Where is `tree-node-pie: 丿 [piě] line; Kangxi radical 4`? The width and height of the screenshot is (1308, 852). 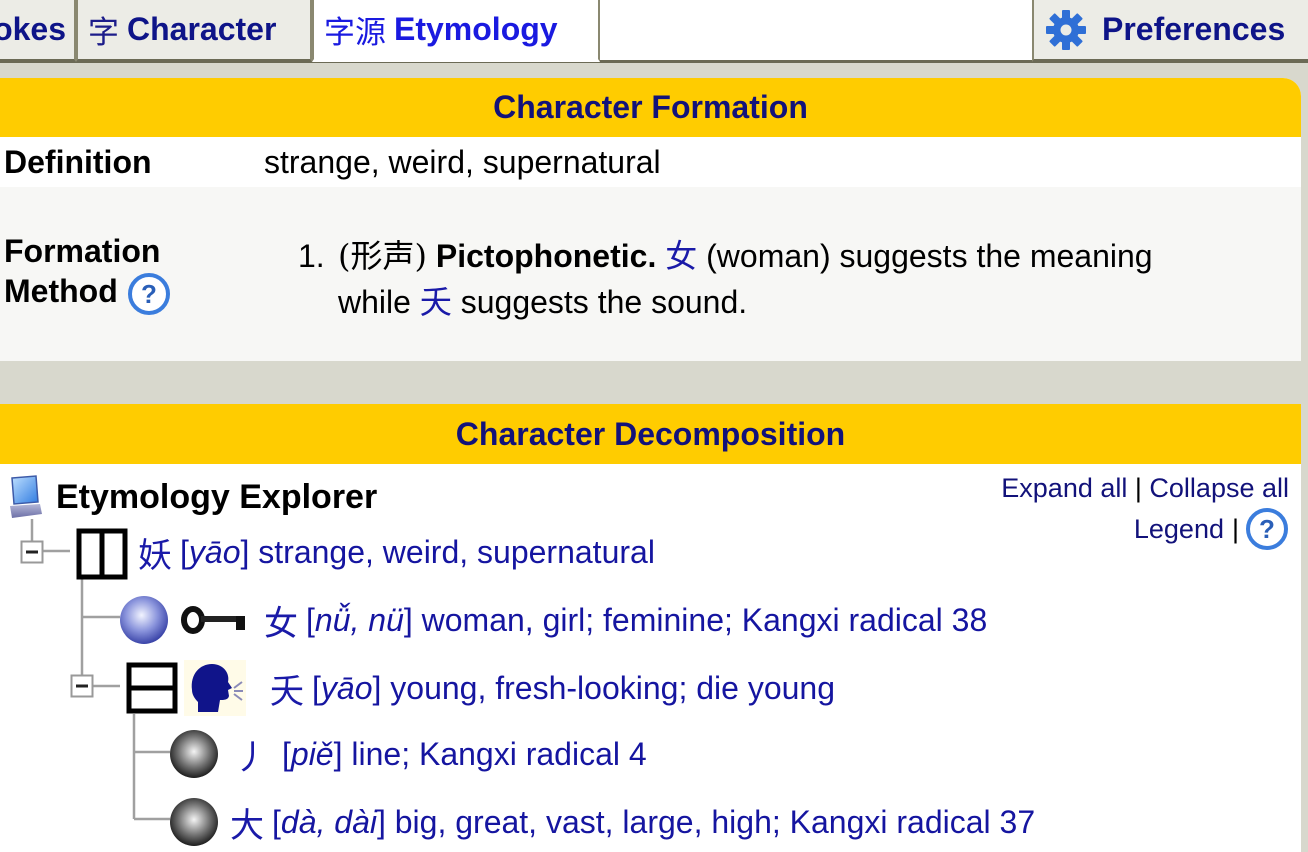
tree-node-pie: 丿 [piě] line; Kangxi radical 4 is located at coordinates (440, 755).